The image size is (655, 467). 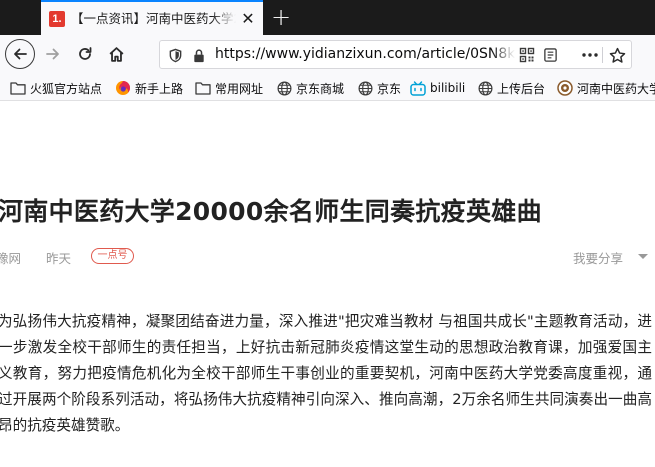 What do you see at coordinates (175, 55) in the screenshot?
I see `tracking-protection-shield-icon` at bounding box center [175, 55].